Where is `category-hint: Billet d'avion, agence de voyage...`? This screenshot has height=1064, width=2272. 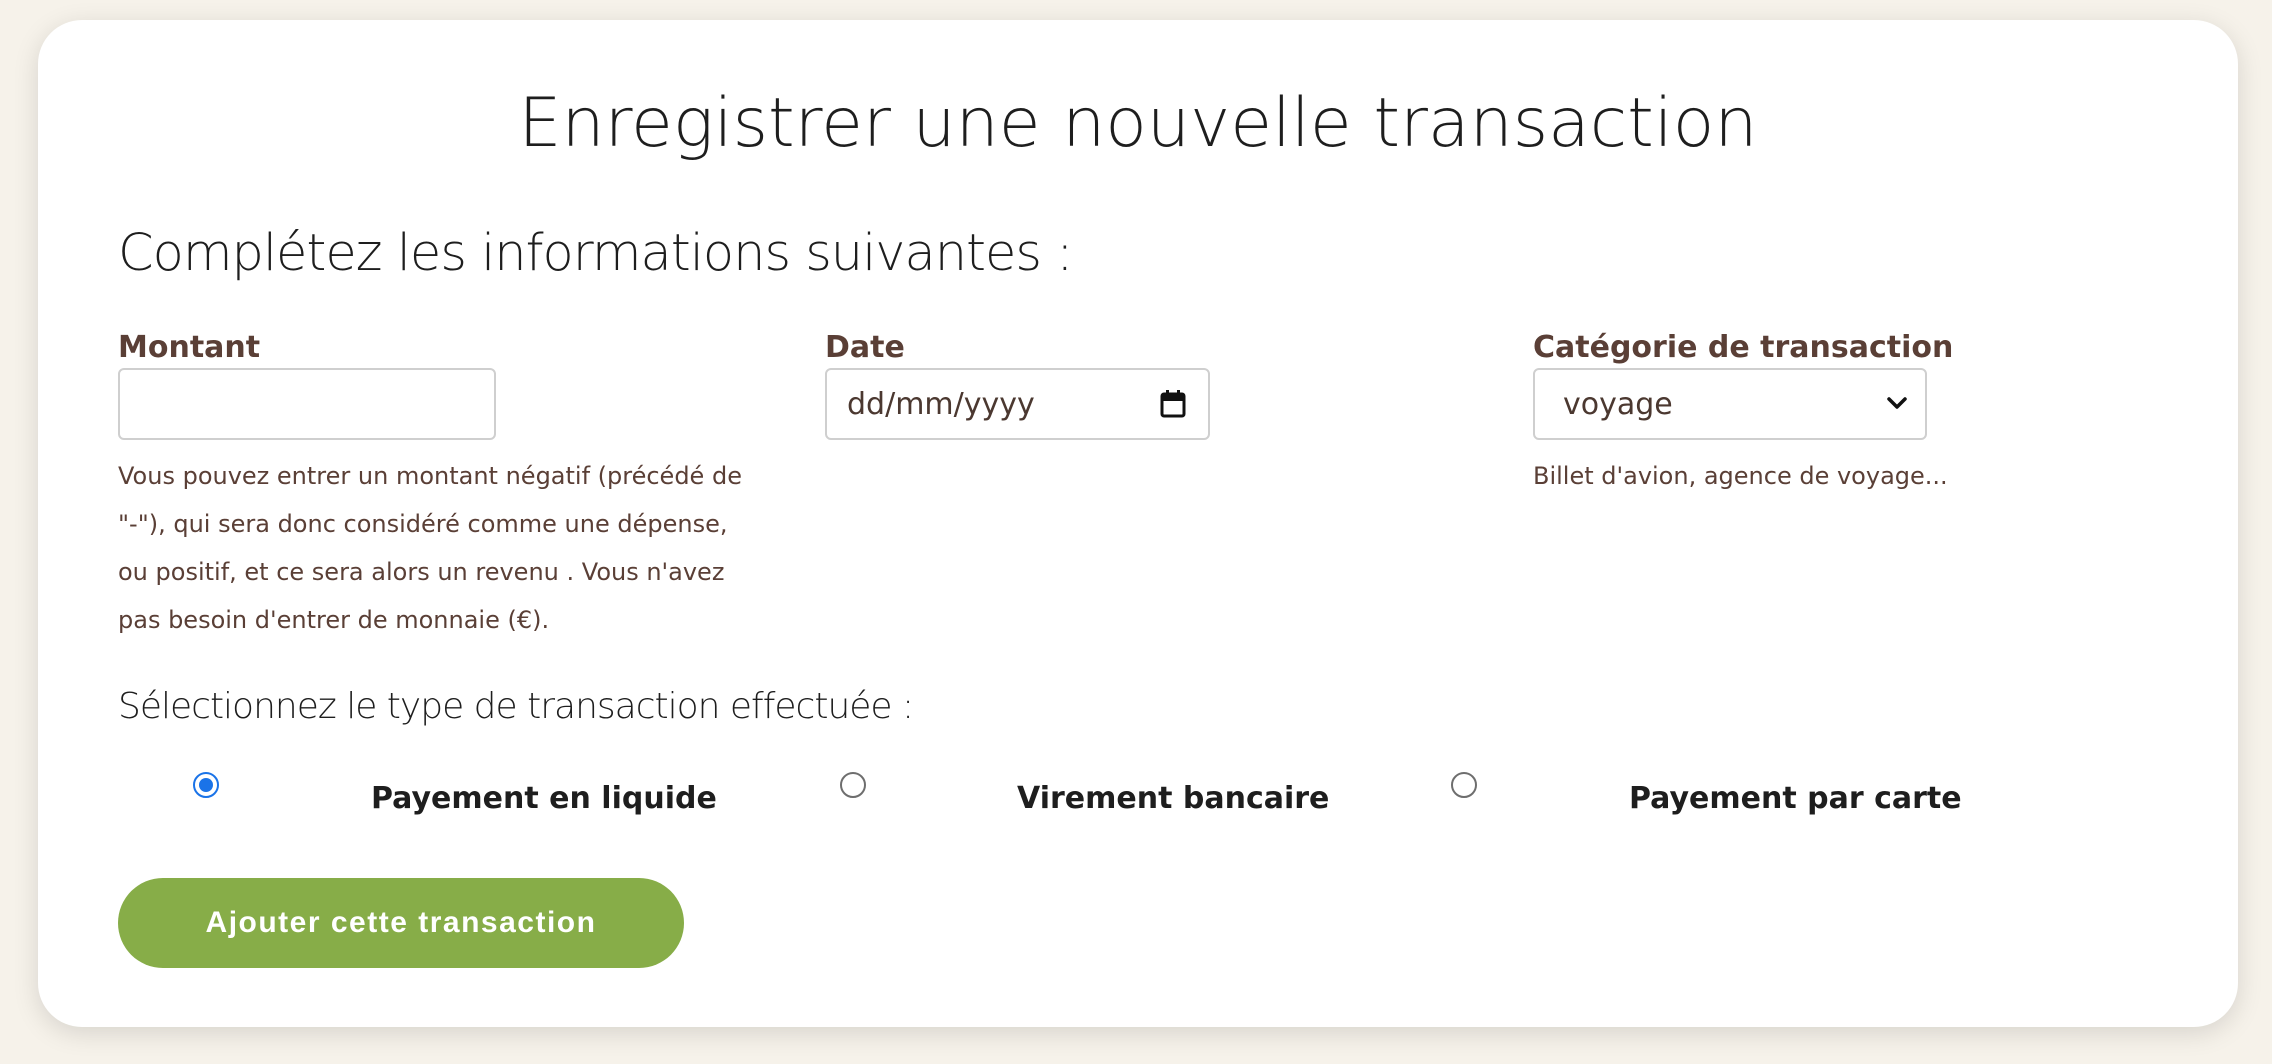
category-hint: Billet d'avion, agence de voyage... is located at coordinates (1740, 476).